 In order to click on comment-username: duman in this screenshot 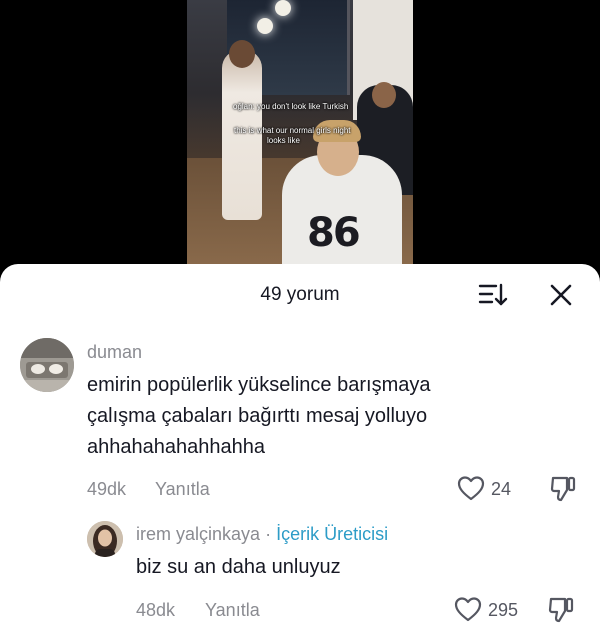, I will do `click(114, 352)`.